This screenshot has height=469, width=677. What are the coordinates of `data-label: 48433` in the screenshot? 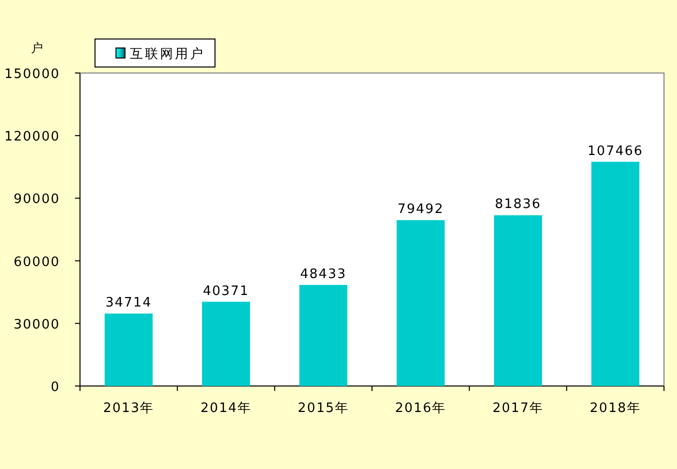 It's located at (323, 274).